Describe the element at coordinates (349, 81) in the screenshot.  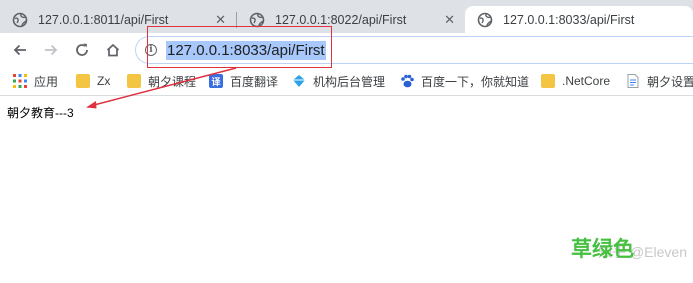
I see `bookmark-label: 机构后台管理` at that location.